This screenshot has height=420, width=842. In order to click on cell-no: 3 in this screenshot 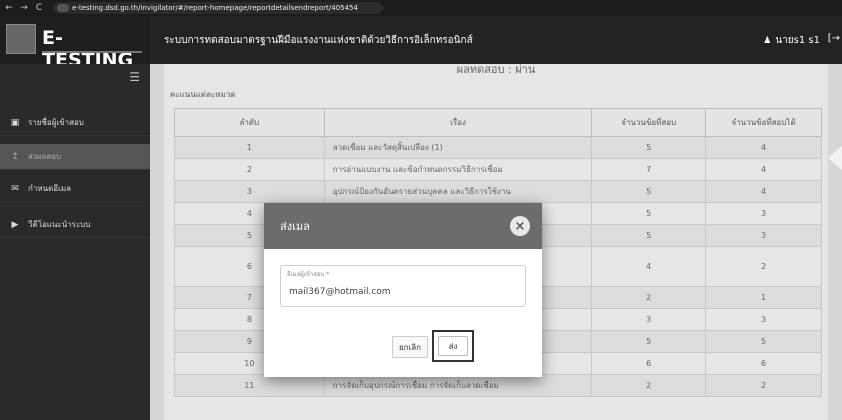, I will do `click(249, 191)`.